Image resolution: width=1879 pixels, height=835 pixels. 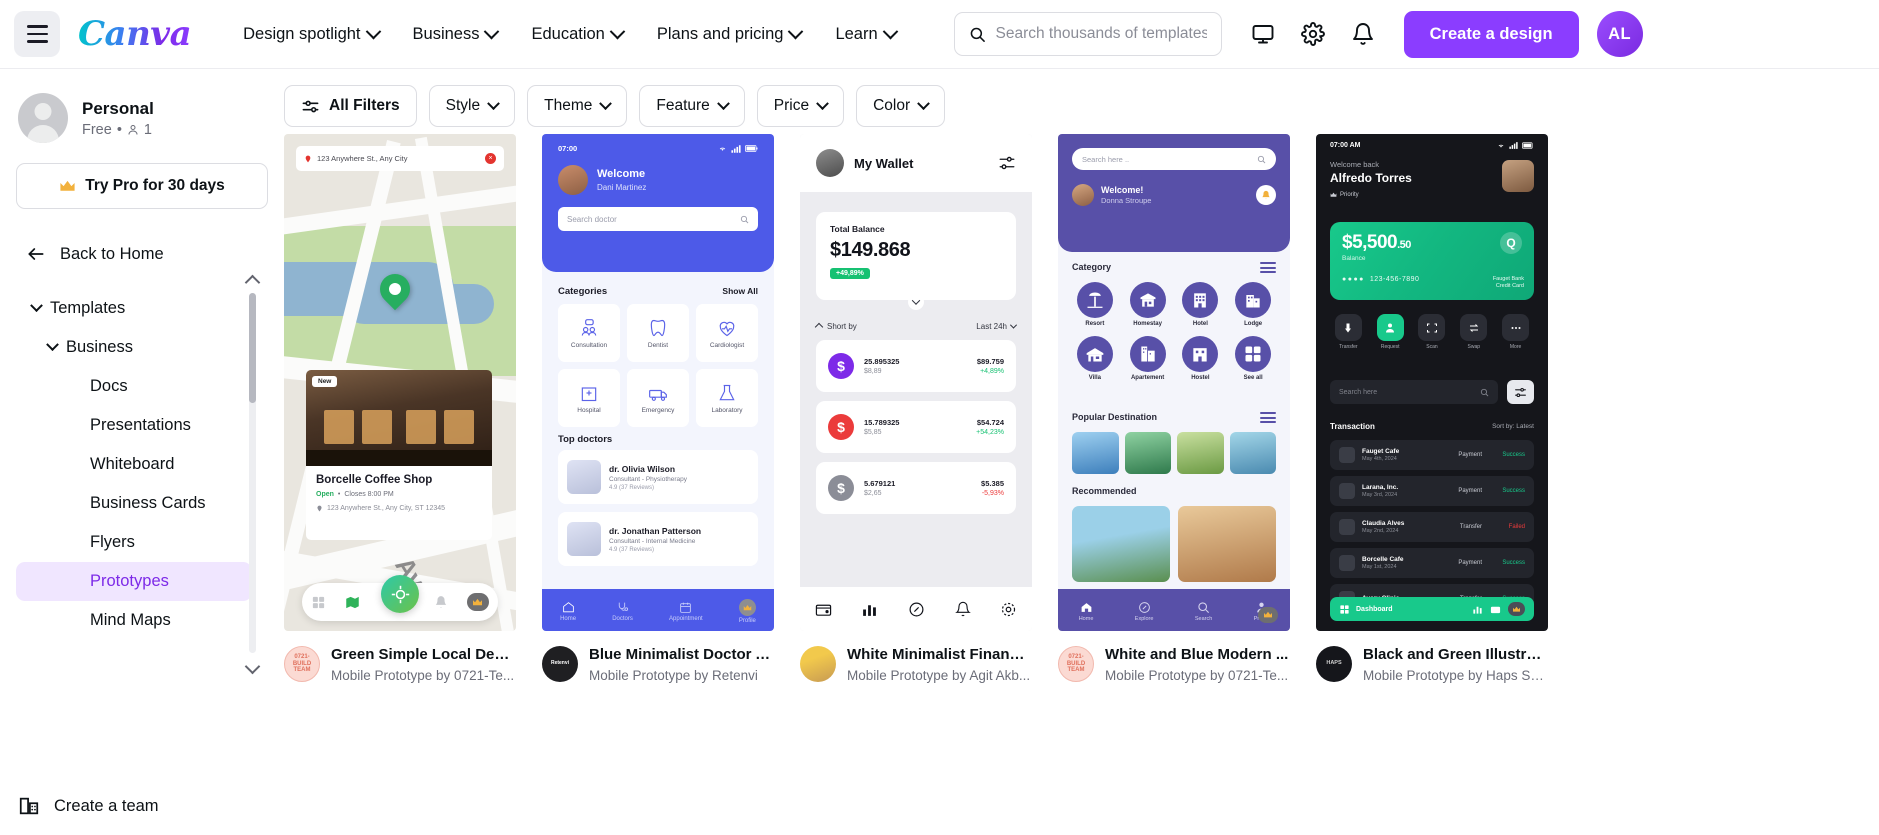 What do you see at coordinates (1414, 392) in the screenshot?
I see `fintech-search-field: Search here` at bounding box center [1414, 392].